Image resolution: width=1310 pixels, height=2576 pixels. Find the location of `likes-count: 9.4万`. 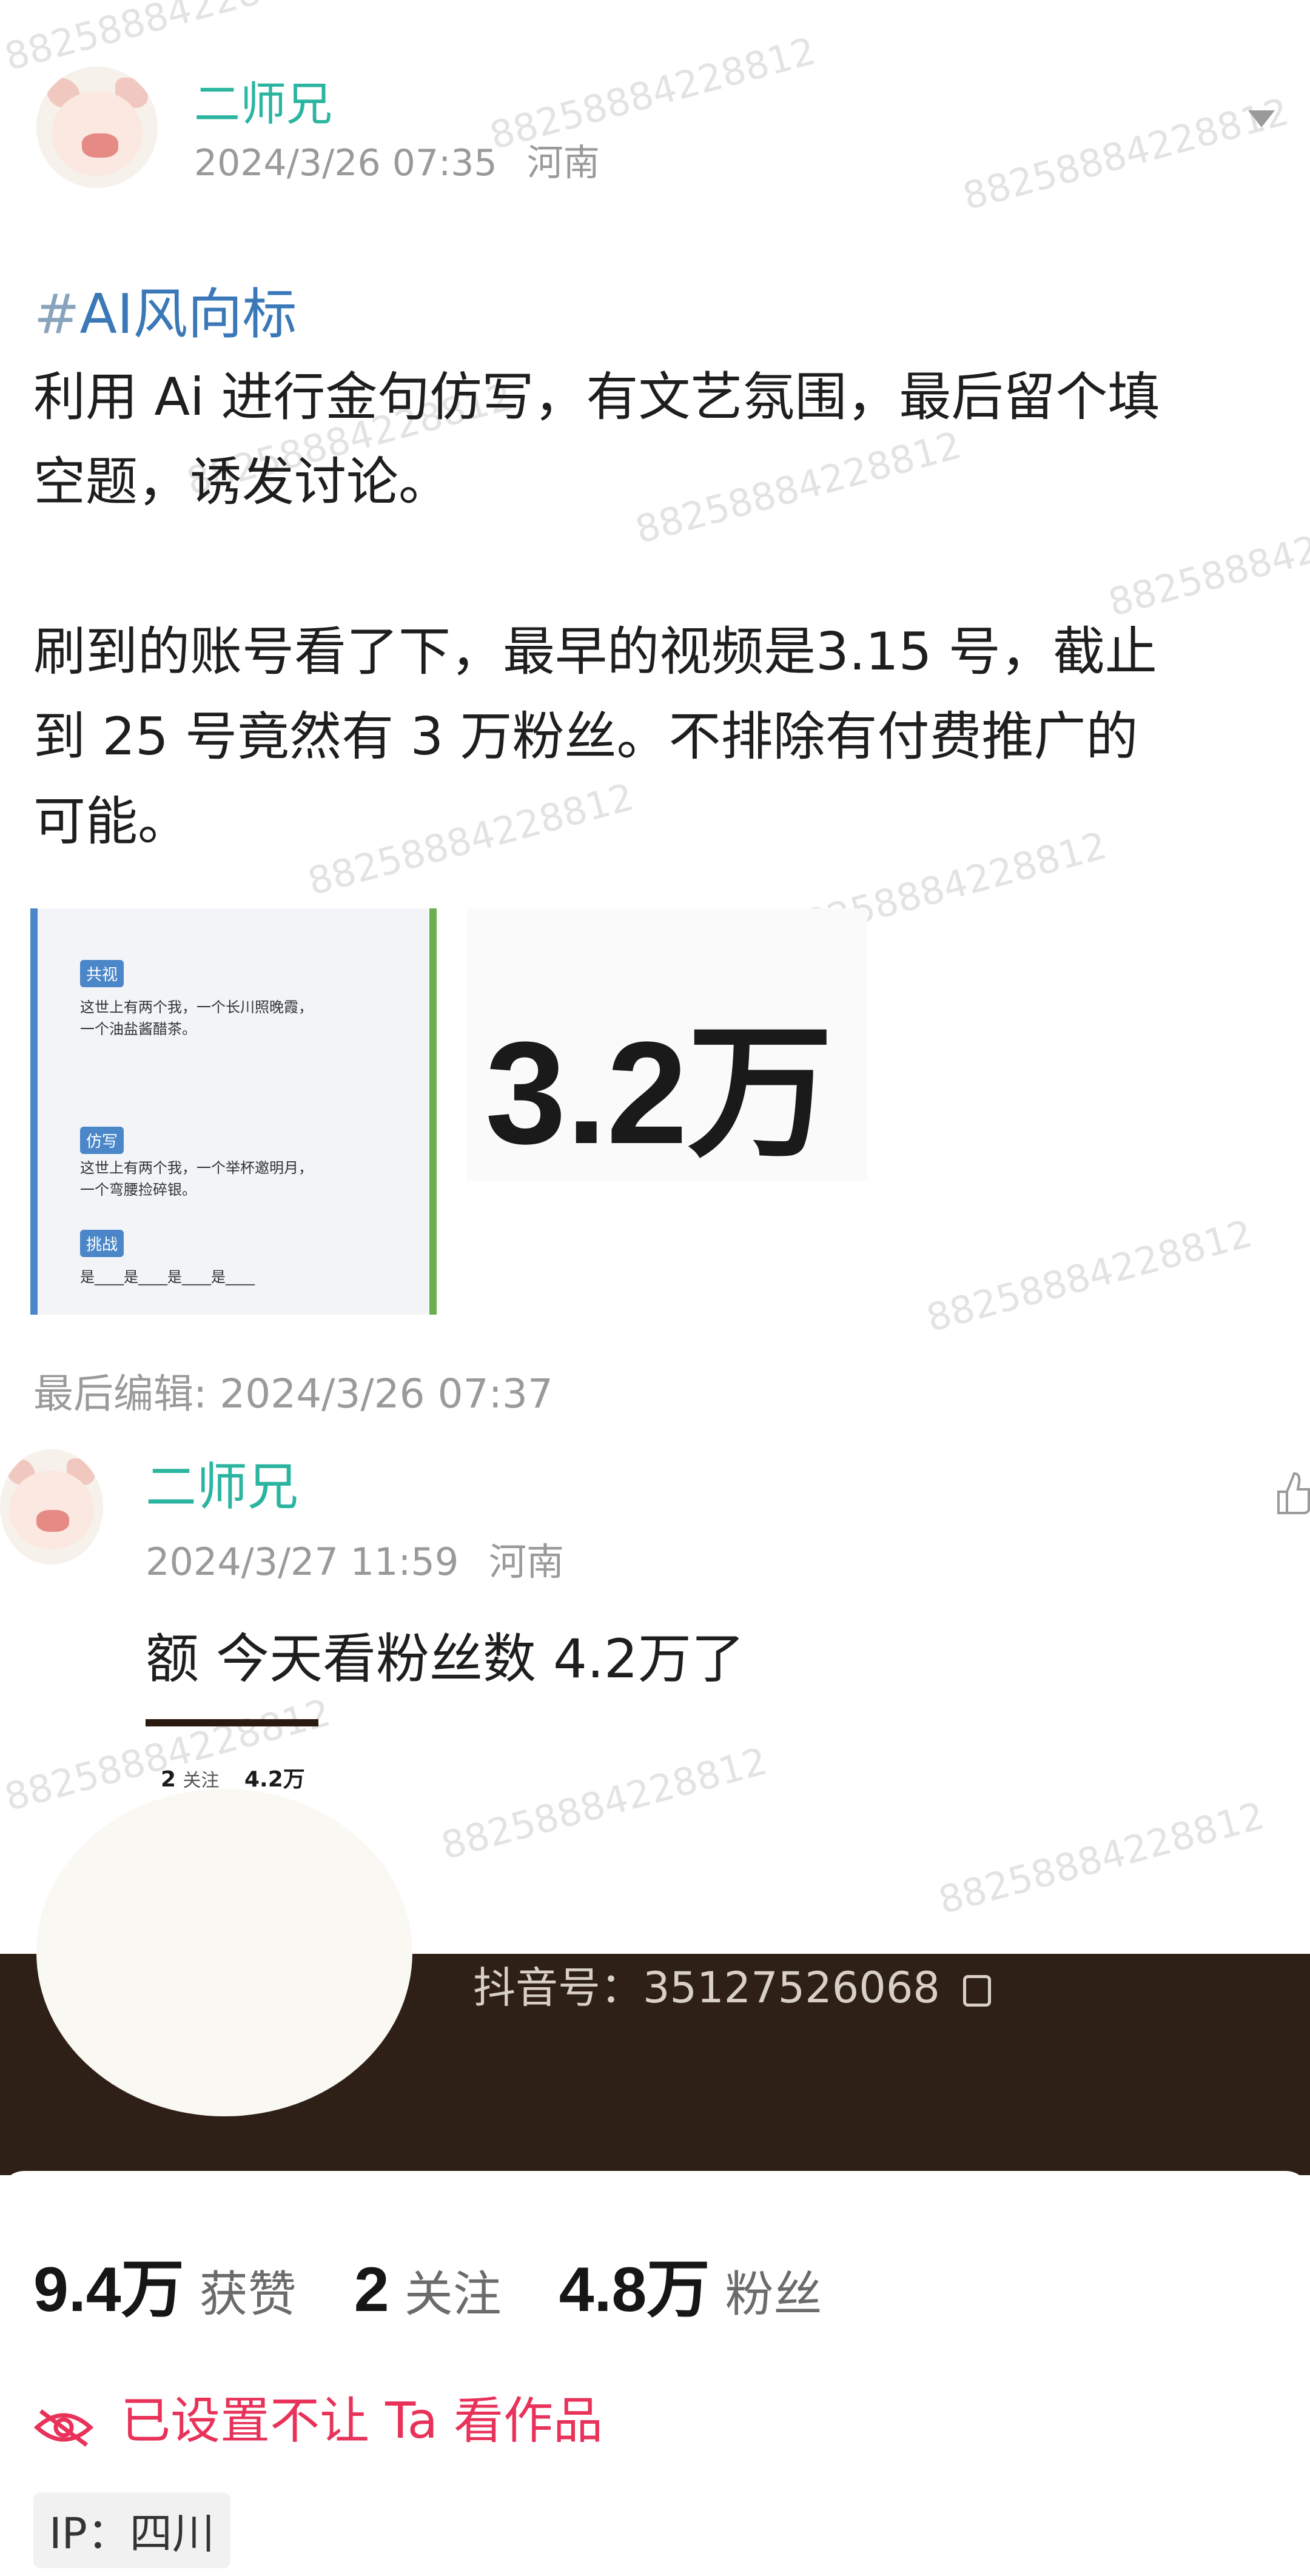

likes-count: 9.4万 is located at coordinates (109, 2290).